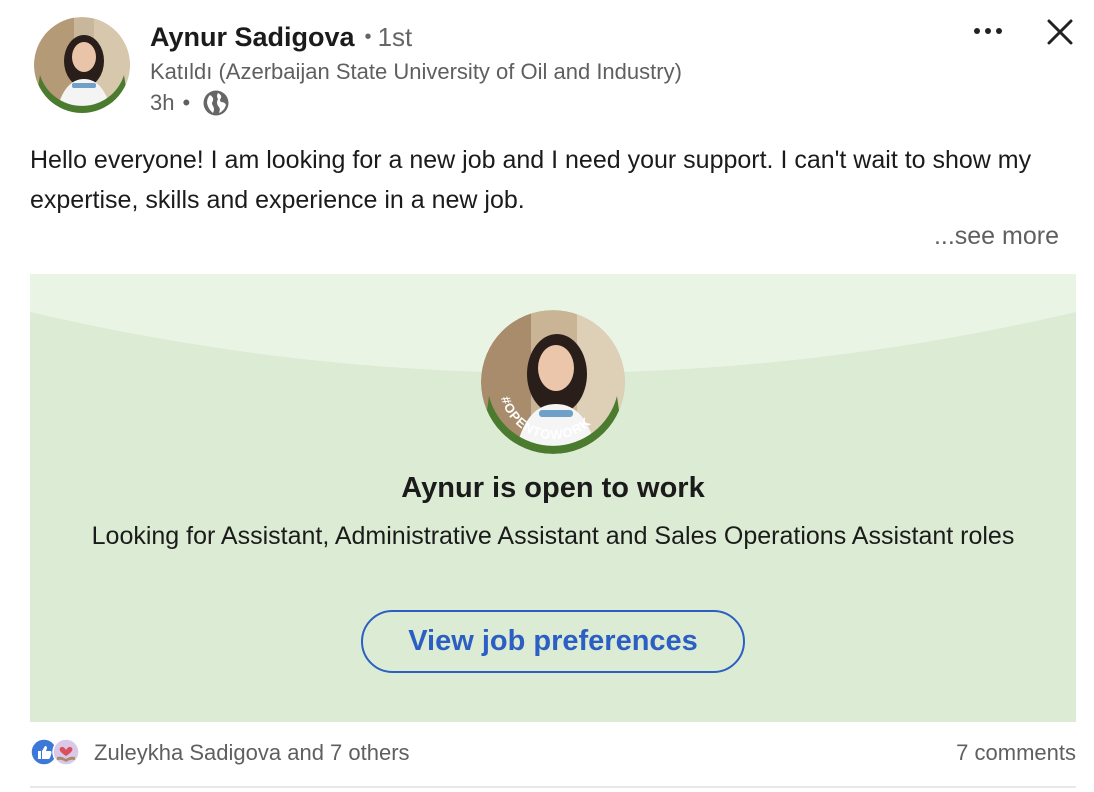  What do you see at coordinates (1016, 753) in the screenshot?
I see `comments-count: 7 comments` at bounding box center [1016, 753].